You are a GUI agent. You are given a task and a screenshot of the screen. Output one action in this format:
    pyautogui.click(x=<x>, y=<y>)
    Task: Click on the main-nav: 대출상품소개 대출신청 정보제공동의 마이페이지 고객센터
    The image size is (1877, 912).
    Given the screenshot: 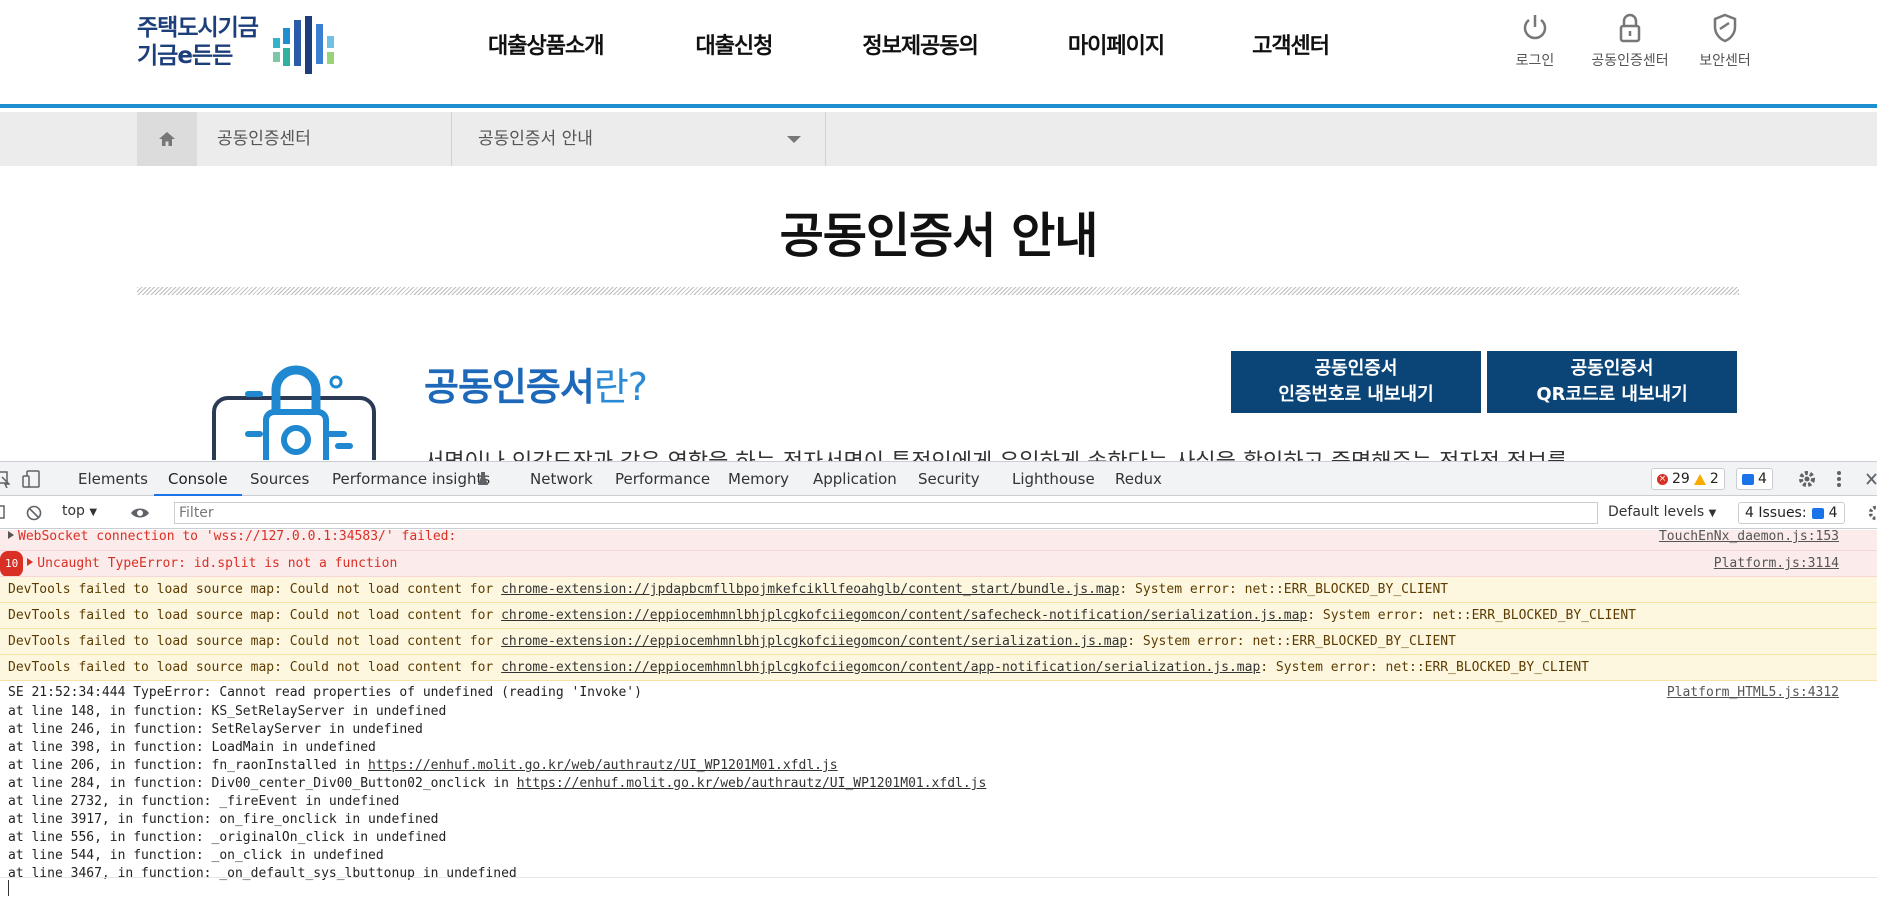 What is the action you would take?
    pyautogui.click(x=895, y=45)
    